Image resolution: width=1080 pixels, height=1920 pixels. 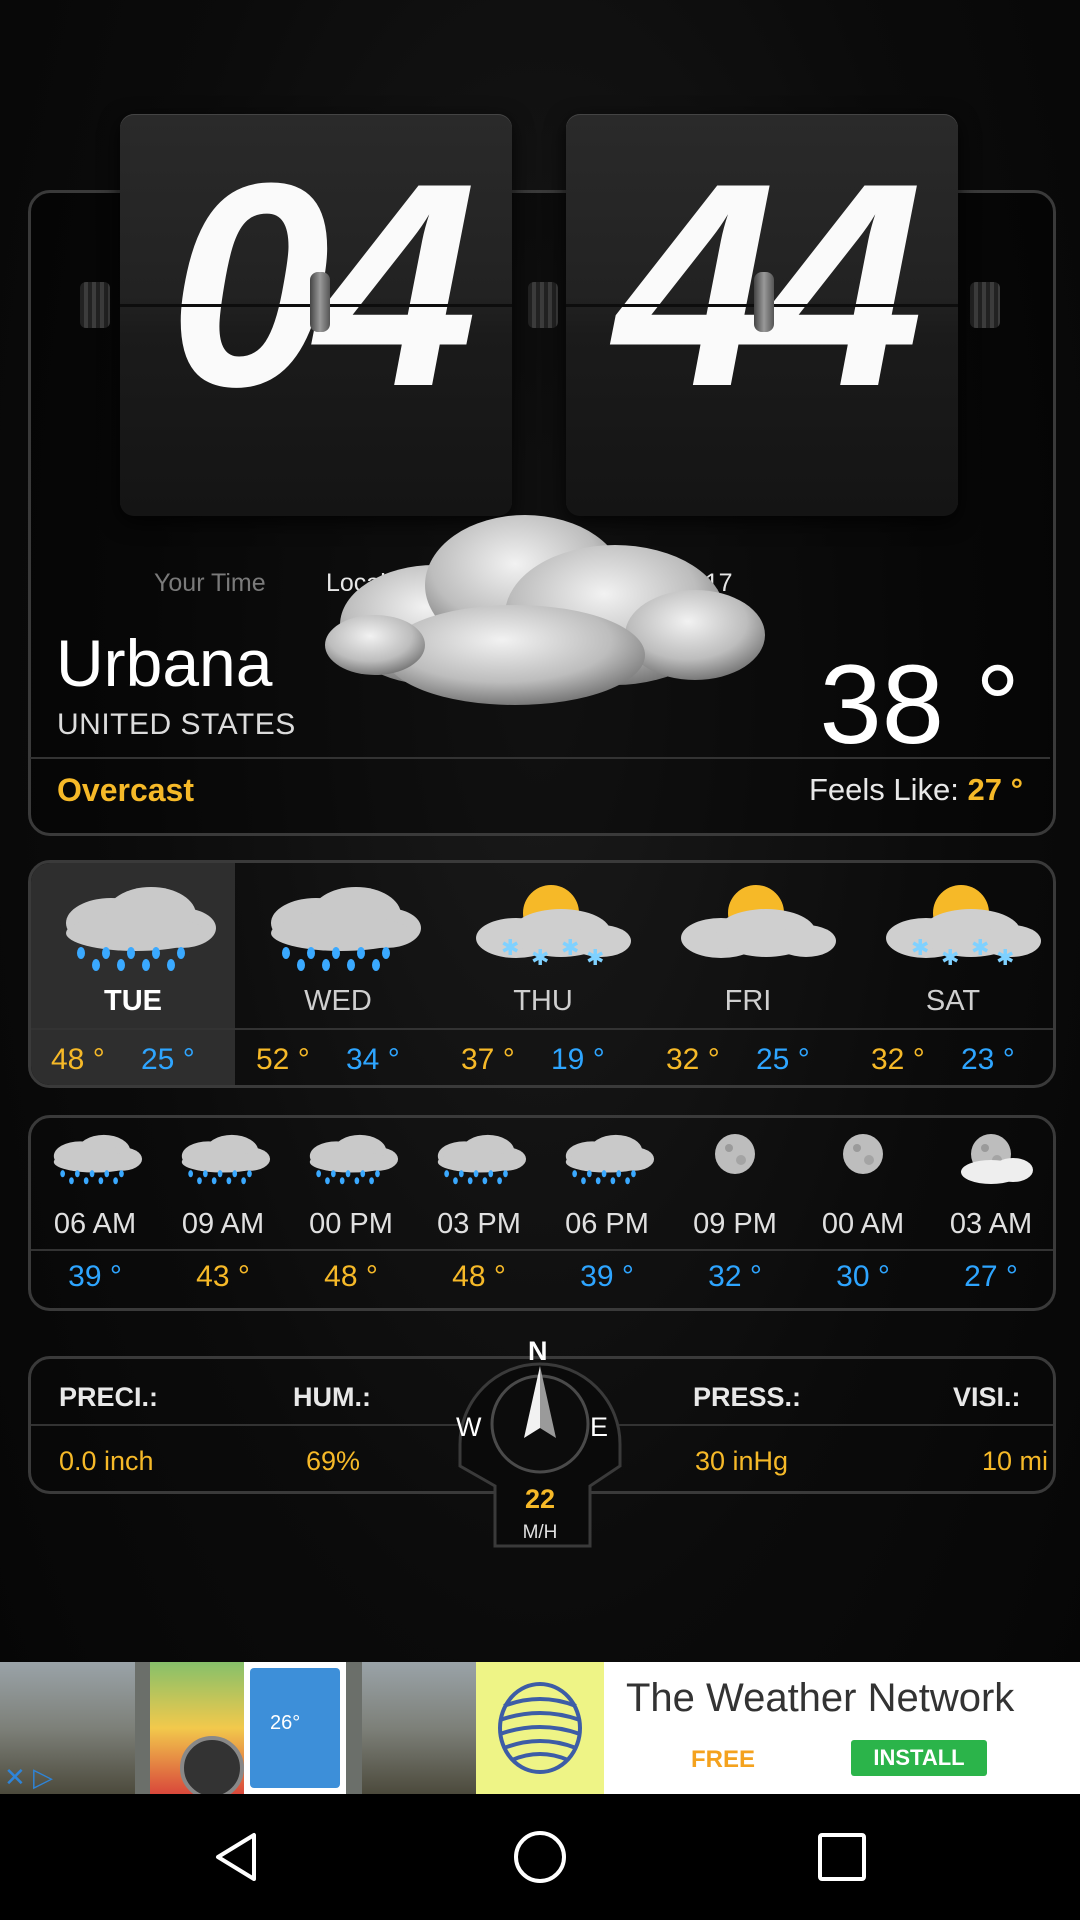 I want to click on moon-cloud-icon, so click(x=991, y=1159).